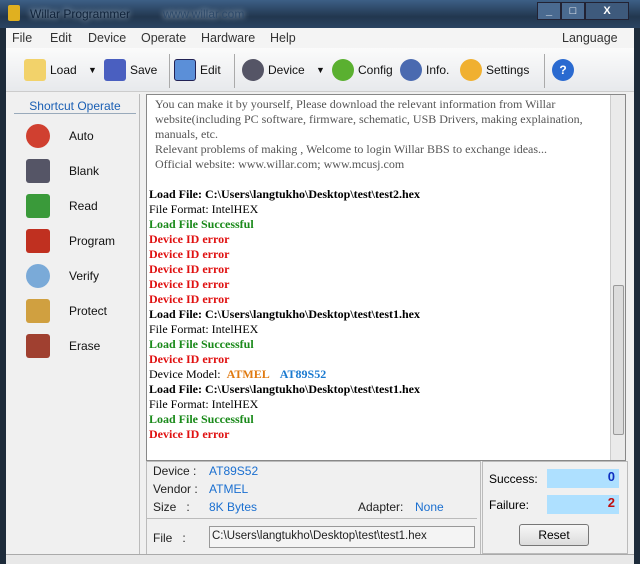 This screenshot has height=564, width=640. Describe the element at coordinates (38, 276) in the screenshot. I see `verify-magnifier-icon` at that location.